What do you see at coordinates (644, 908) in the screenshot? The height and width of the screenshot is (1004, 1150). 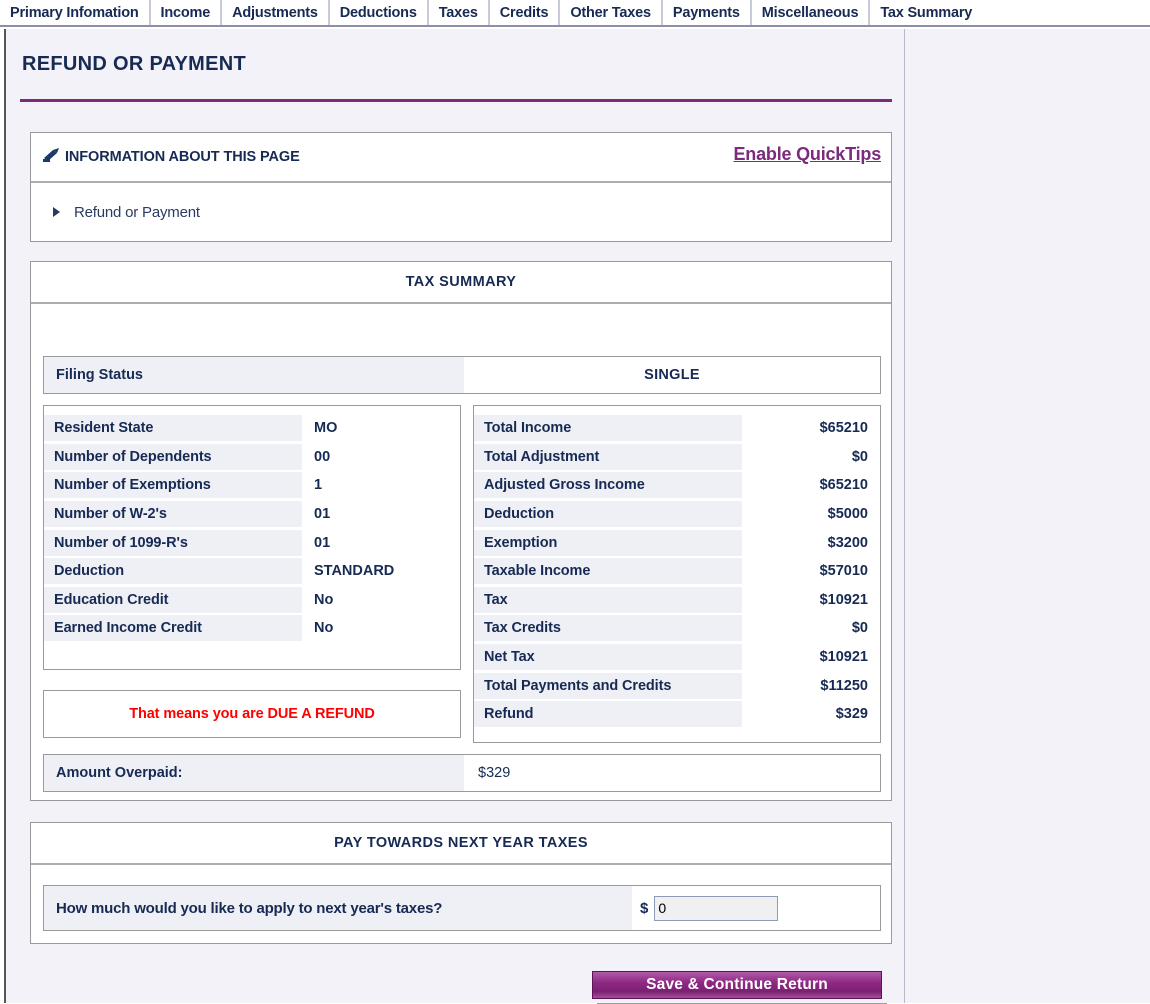 I see `dollar-sign-label: $` at bounding box center [644, 908].